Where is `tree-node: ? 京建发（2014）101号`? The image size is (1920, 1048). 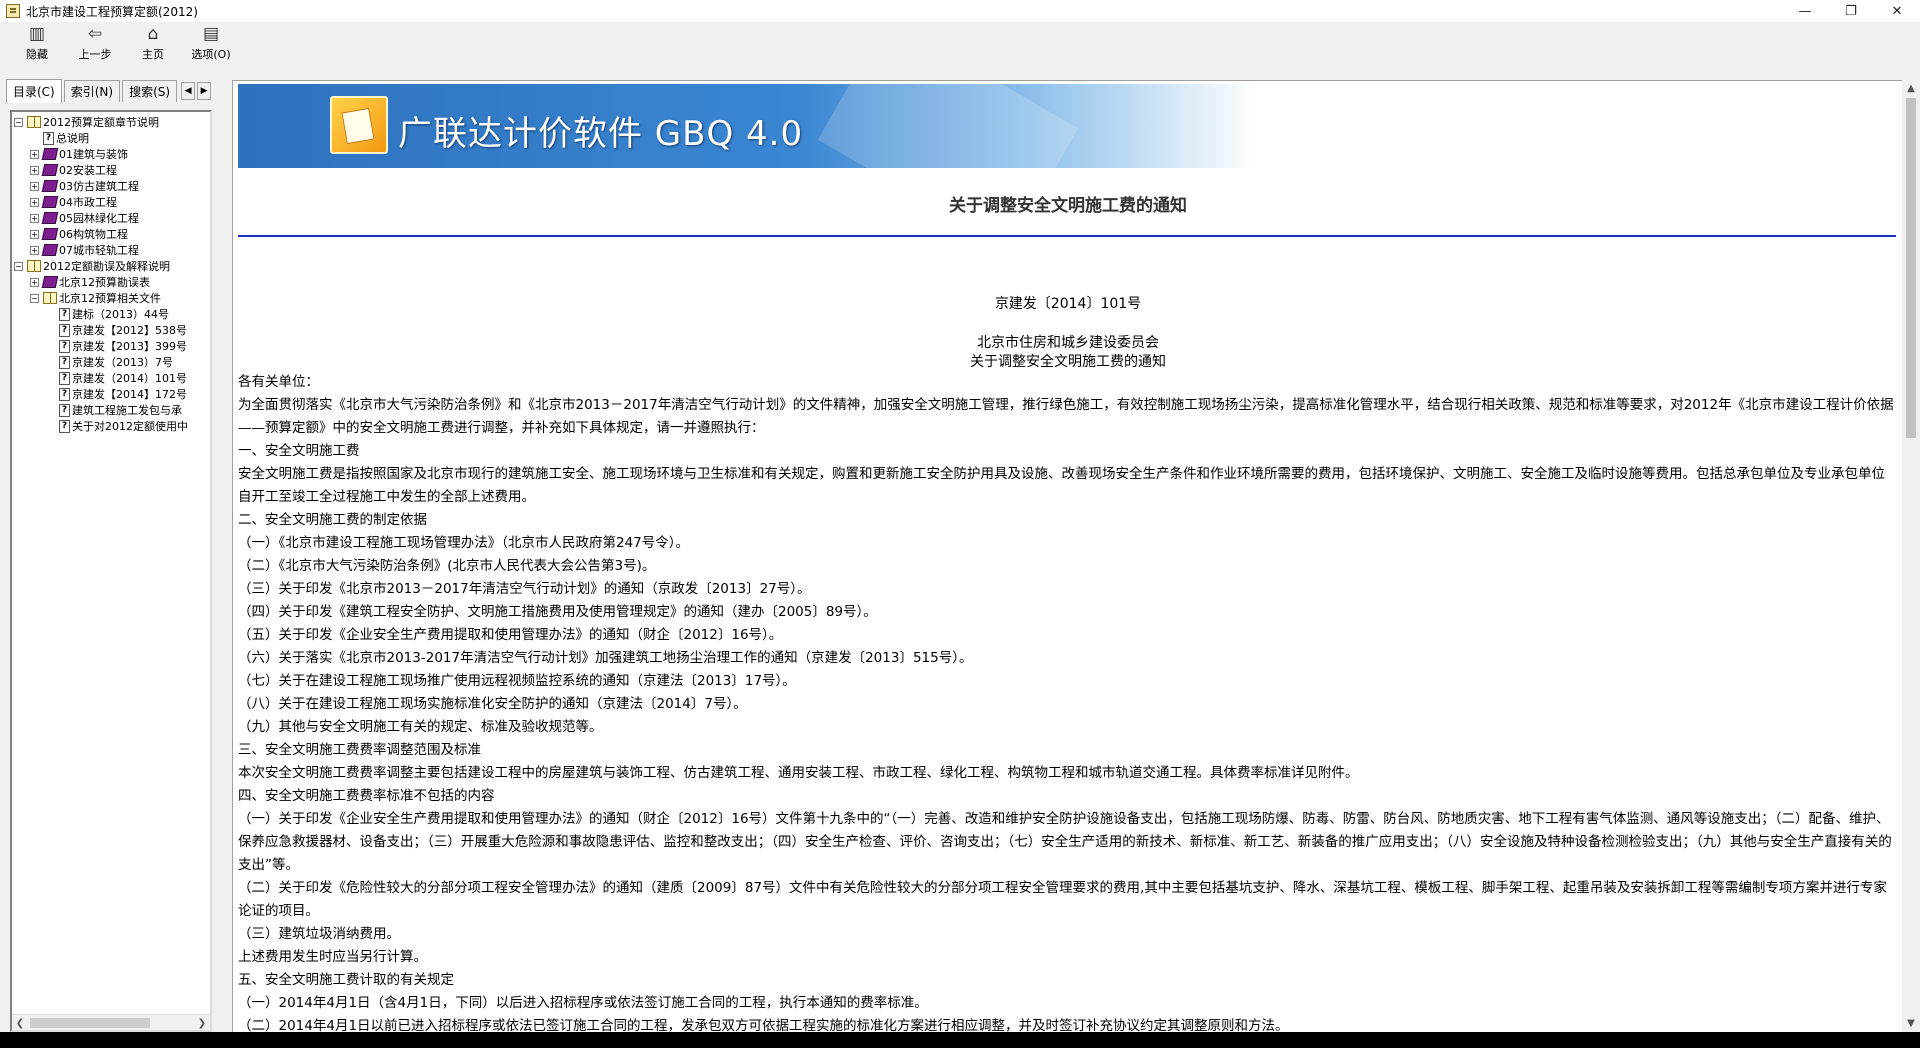
tree-node: ? 京建发（2014）101号 is located at coordinates (112, 378).